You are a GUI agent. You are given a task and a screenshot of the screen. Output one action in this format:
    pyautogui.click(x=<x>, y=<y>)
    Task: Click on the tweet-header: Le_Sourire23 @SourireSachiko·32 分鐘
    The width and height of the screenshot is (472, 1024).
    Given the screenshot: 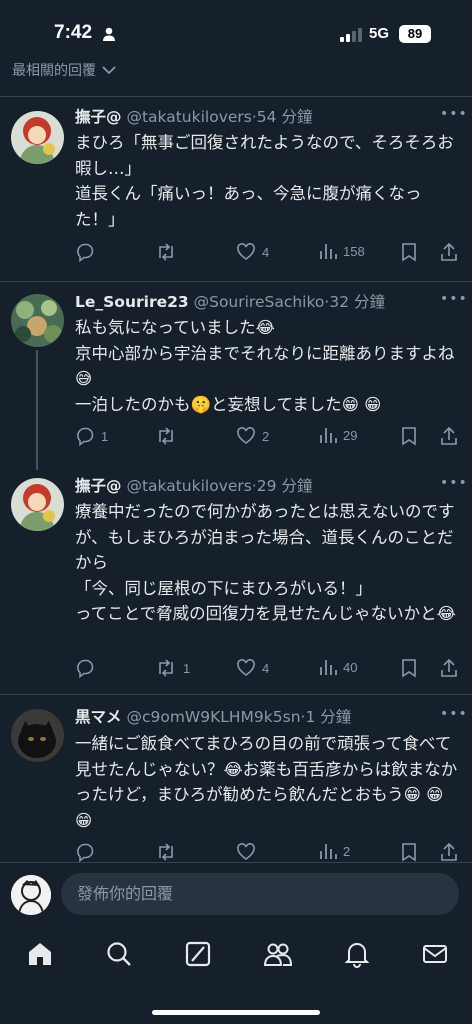 What is the action you would take?
    pyautogui.click(x=230, y=302)
    